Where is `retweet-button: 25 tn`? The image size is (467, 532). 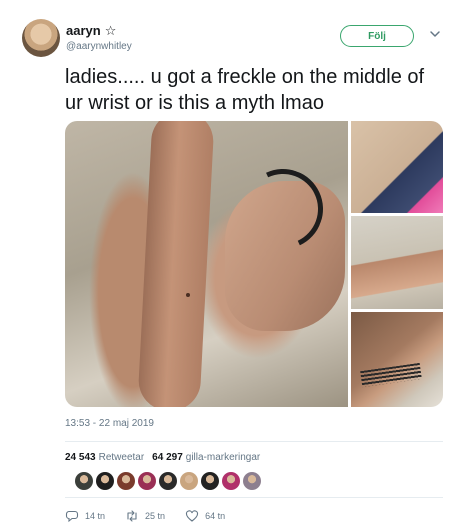
retweet-button: 25 tn is located at coordinates (145, 516).